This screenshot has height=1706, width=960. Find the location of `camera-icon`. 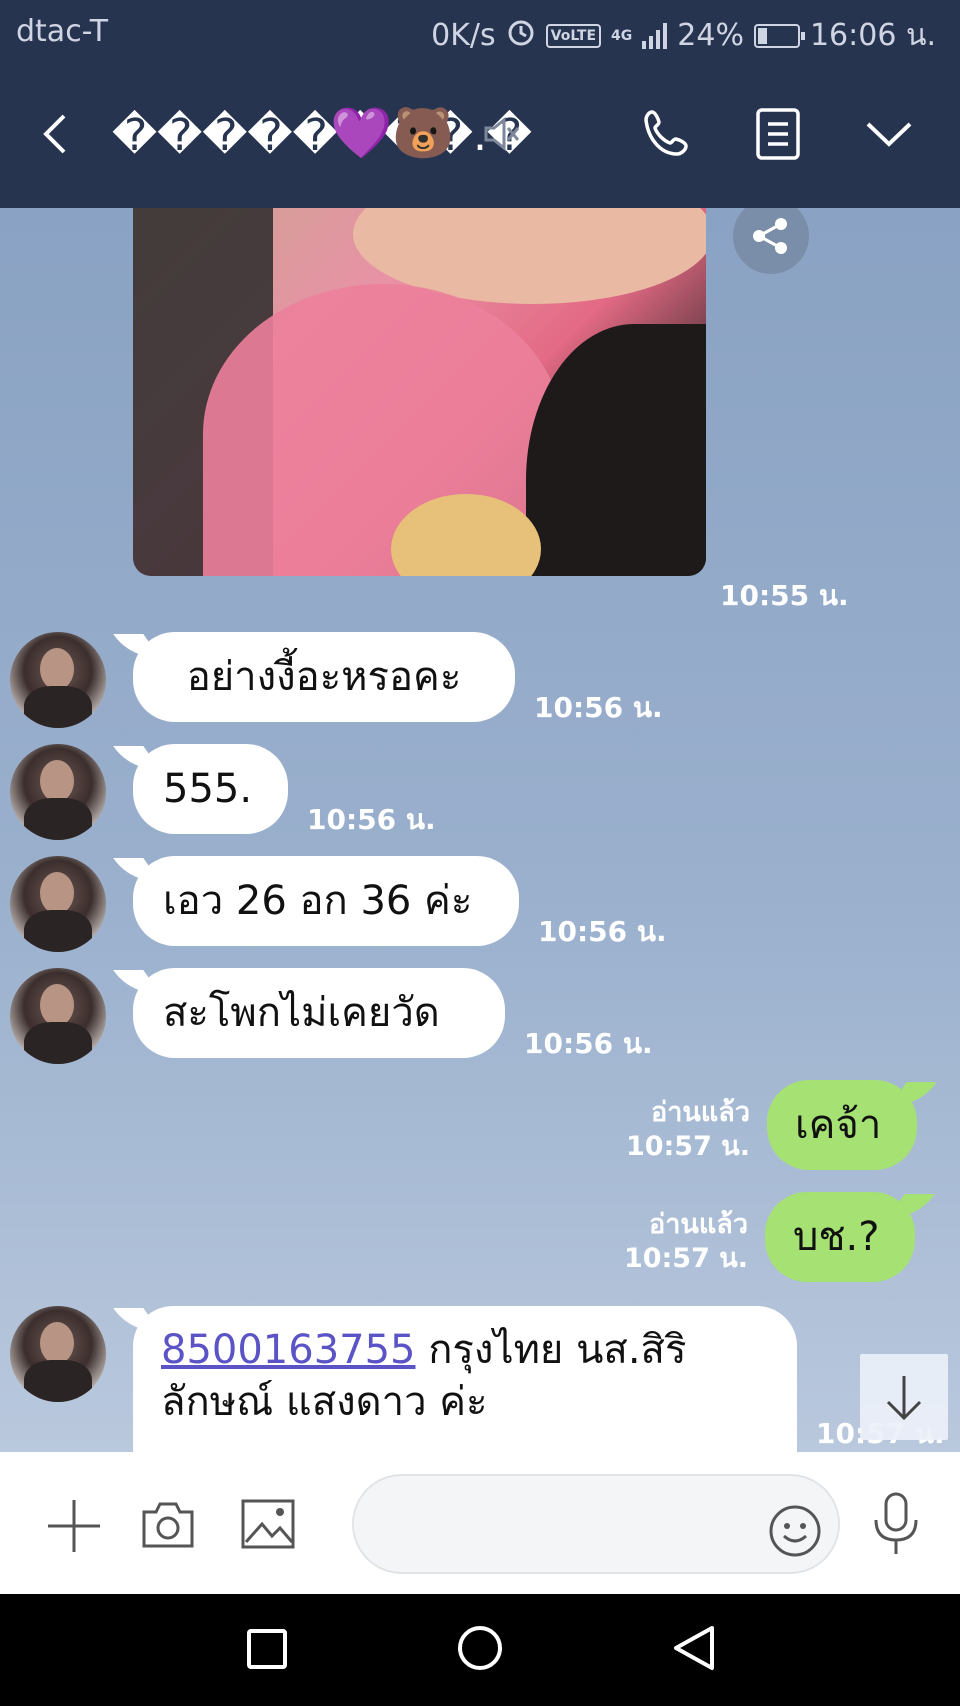

camera-icon is located at coordinates (168, 1526).